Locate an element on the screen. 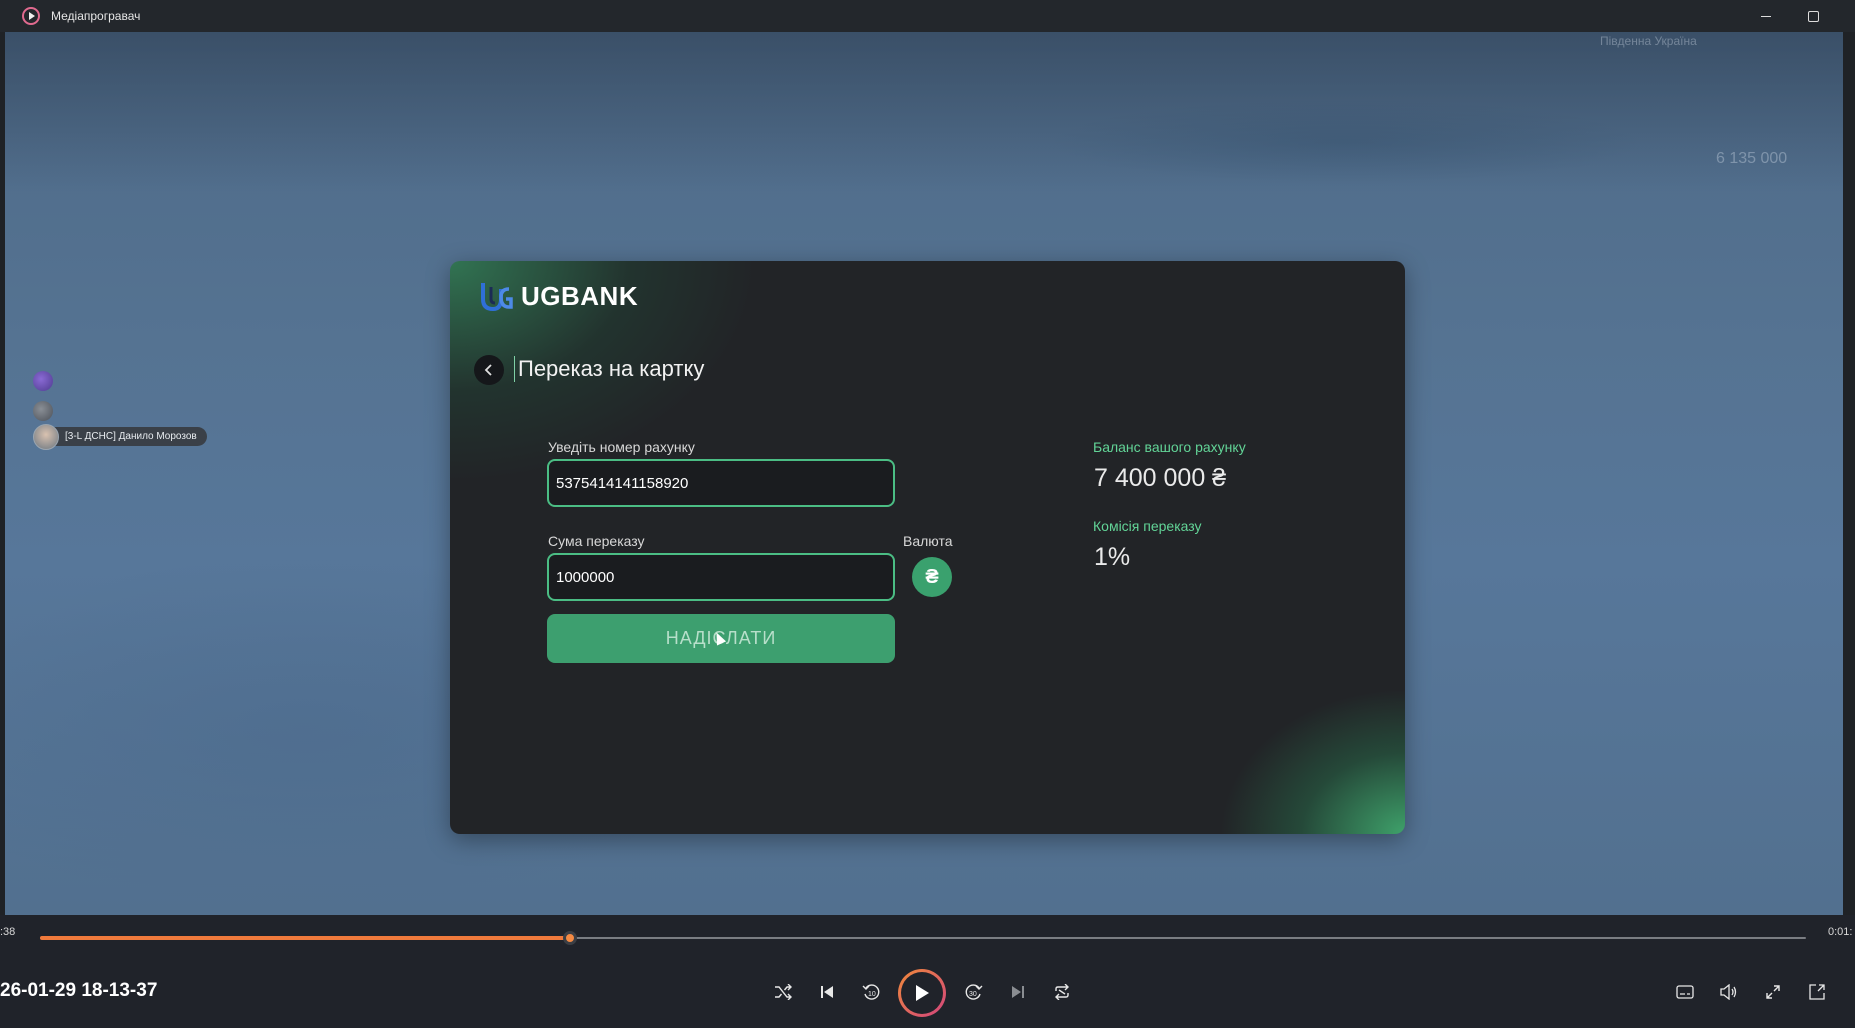 The width and height of the screenshot is (1855, 1028). seek-thumb is located at coordinates (569, 938).